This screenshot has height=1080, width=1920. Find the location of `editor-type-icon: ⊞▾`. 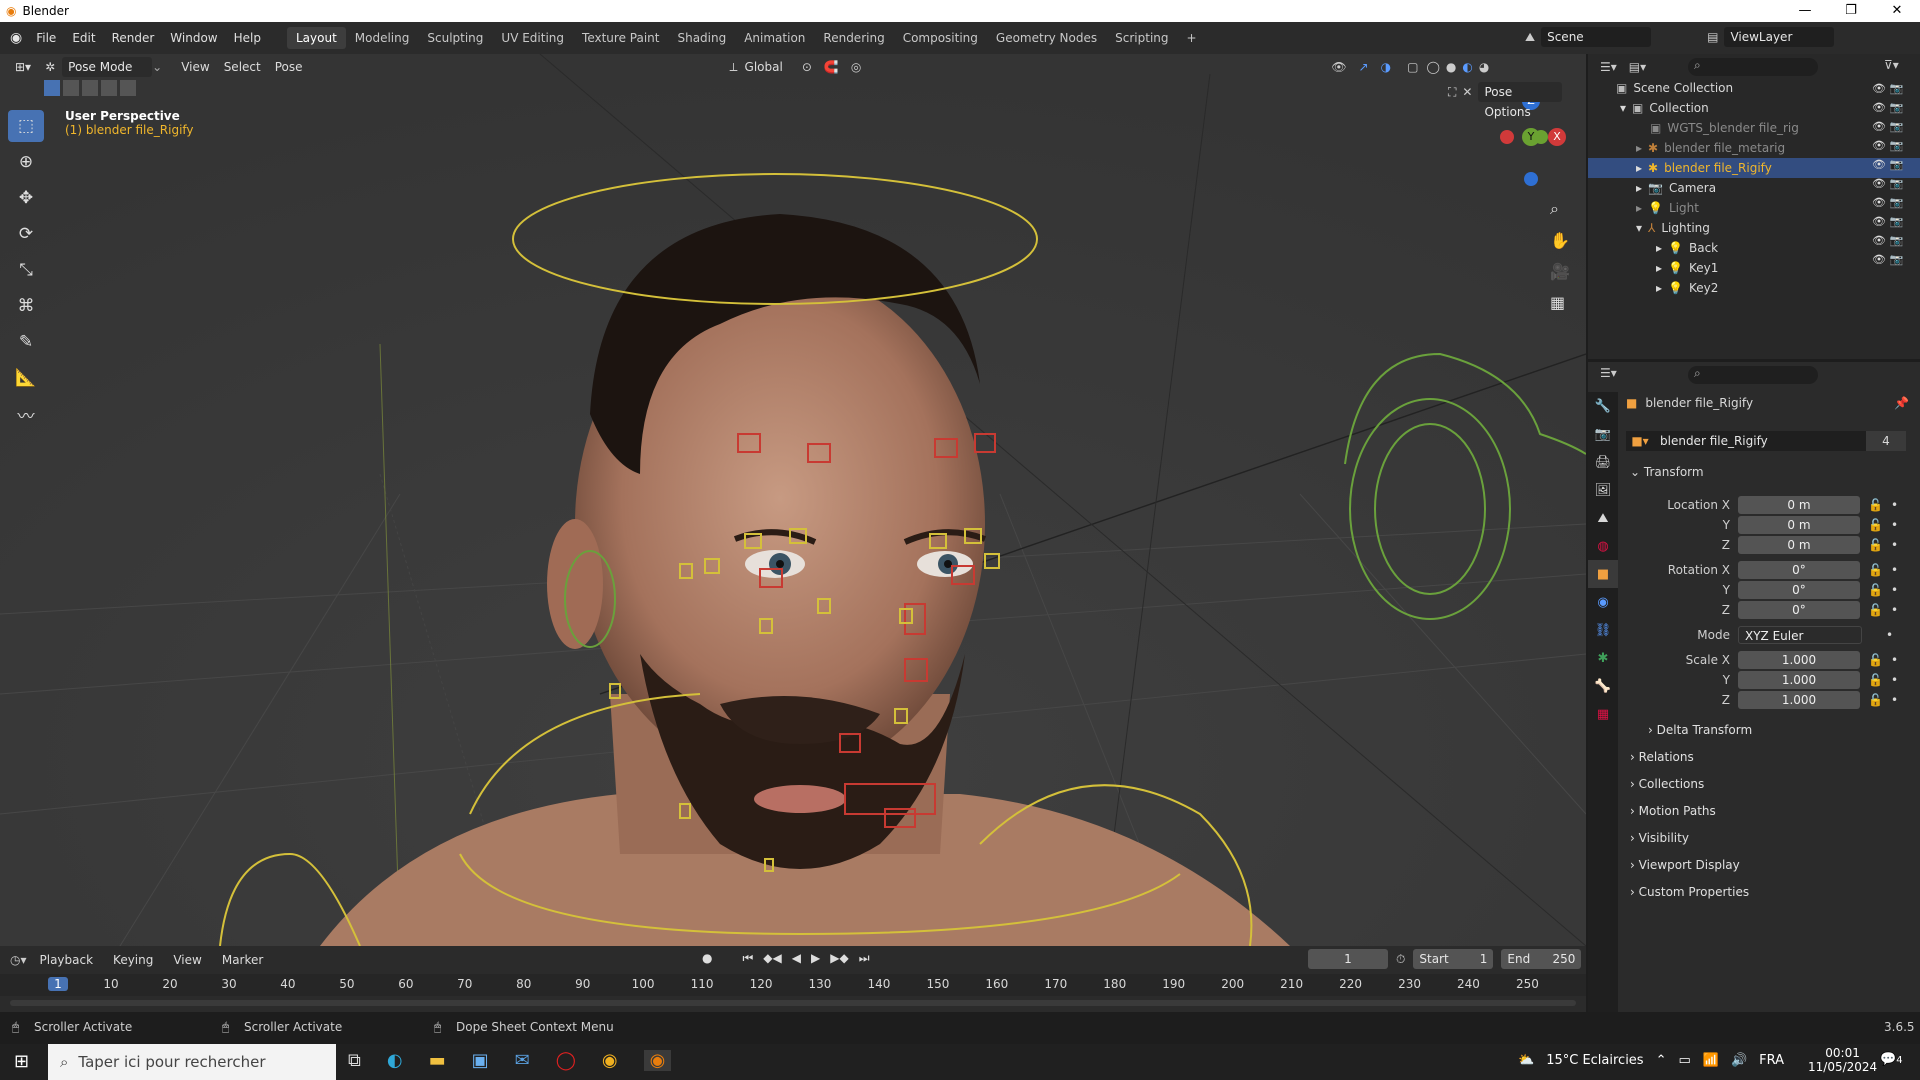

editor-type-icon: ⊞▾ is located at coordinates (23, 67).